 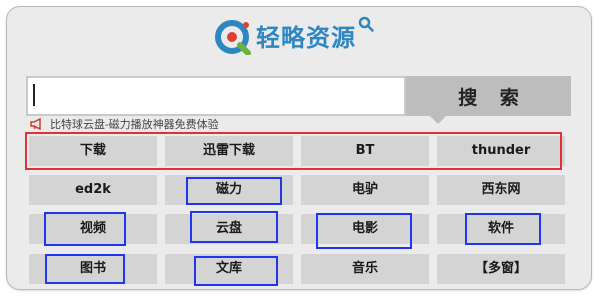 I want to click on category-cloud-disk: 云盘, so click(x=229, y=229).